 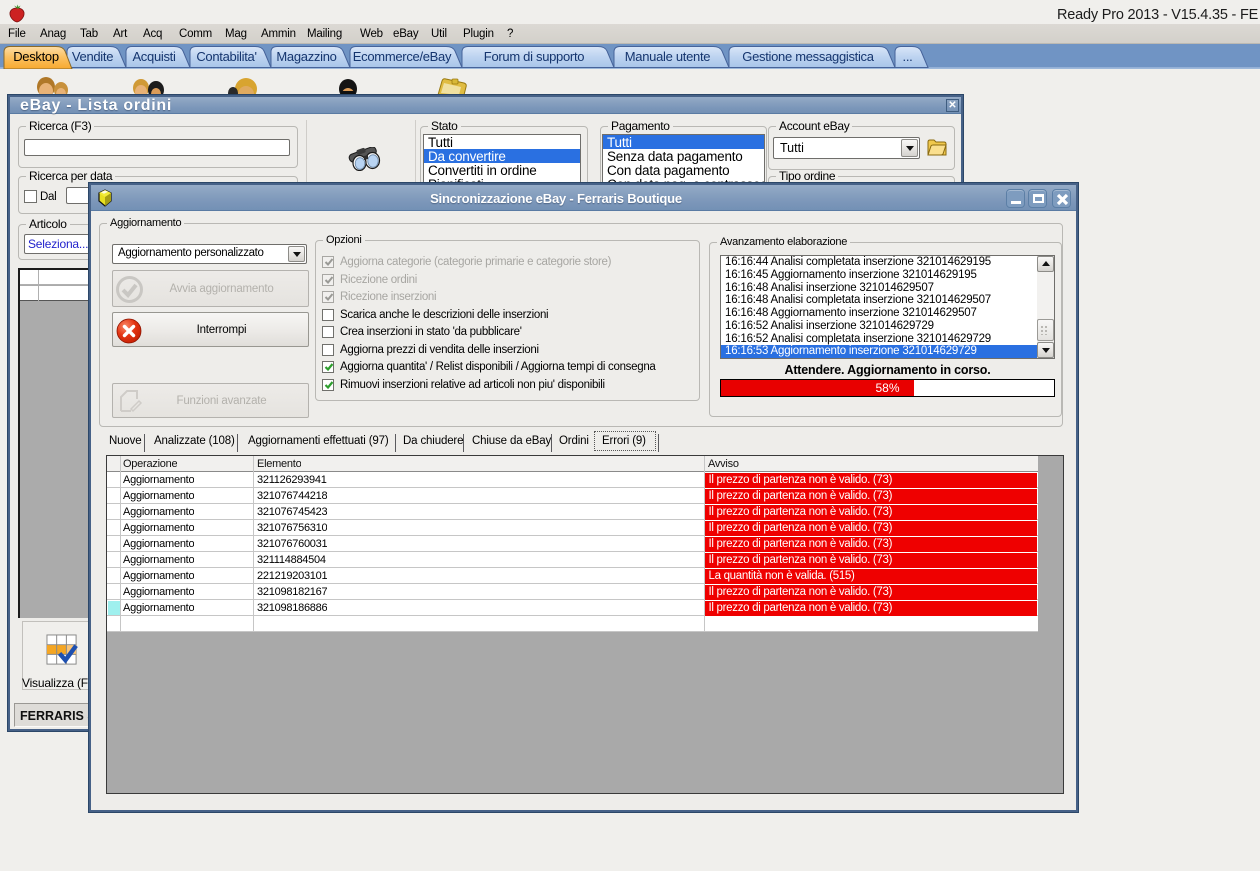 What do you see at coordinates (92, 56) in the screenshot?
I see `svg-text: Vendite` at bounding box center [92, 56].